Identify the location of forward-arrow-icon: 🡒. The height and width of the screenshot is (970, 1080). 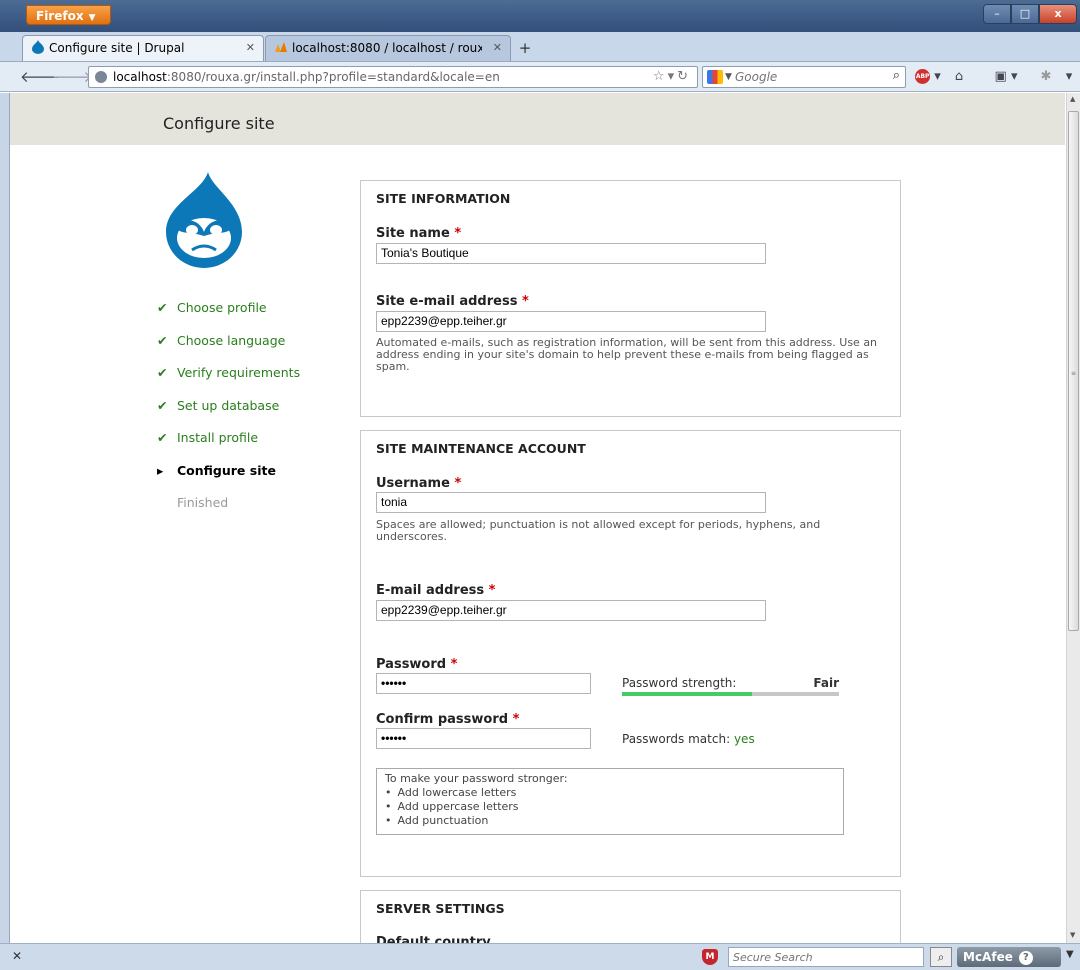
(72, 77).